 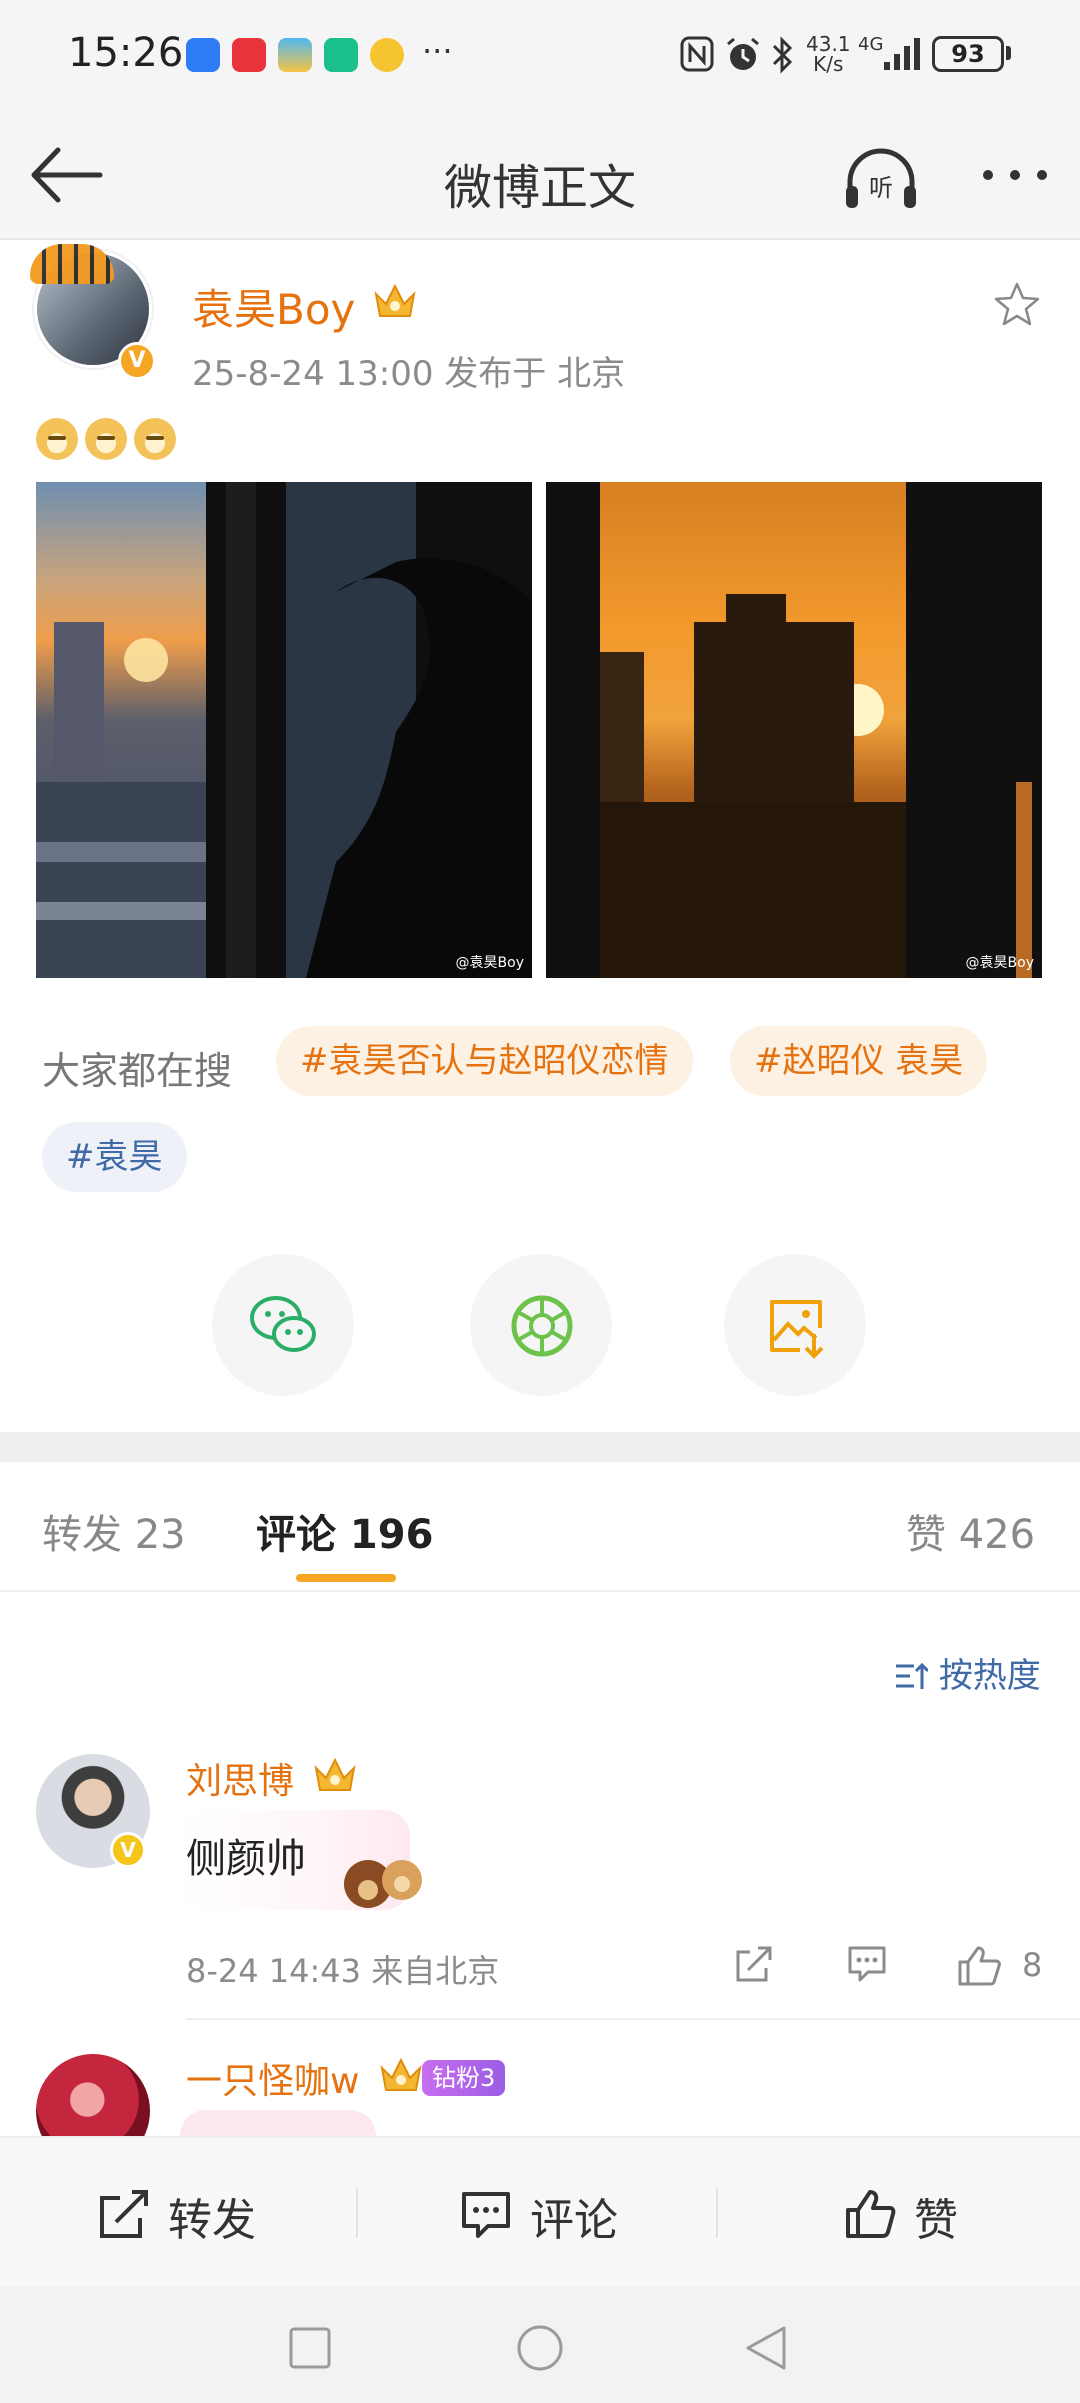 What do you see at coordinates (794, 730) in the screenshot?
I see `post-image-2: @袁昊Boy` at bounding box center [794, 730].